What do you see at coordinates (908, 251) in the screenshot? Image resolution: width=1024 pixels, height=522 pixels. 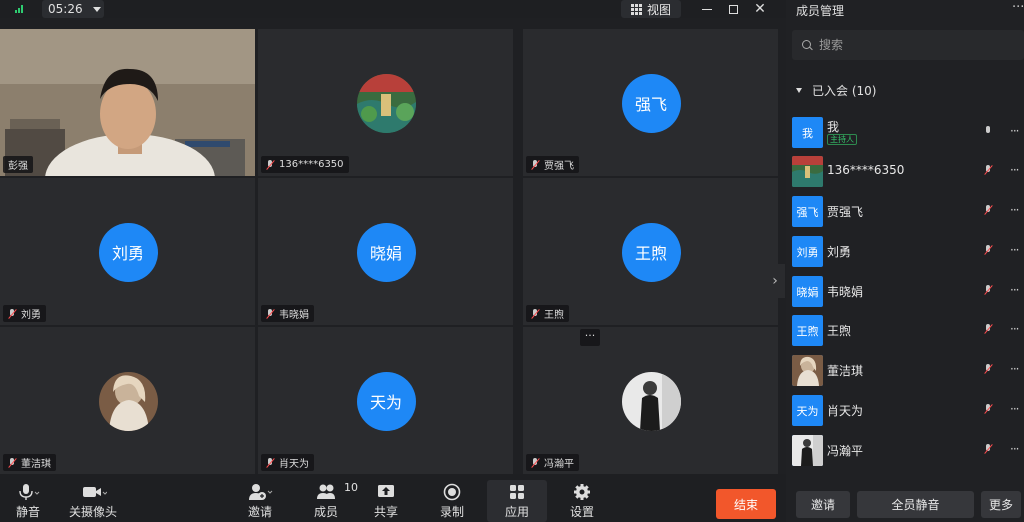 I see `member-row: 刘勇 刘勇 ···` at bounding box center [908, 251].